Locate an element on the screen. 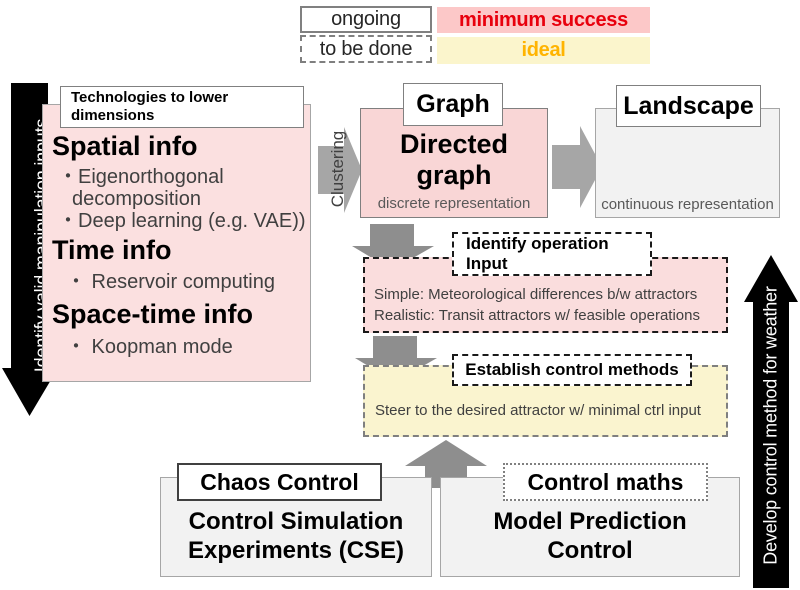  graph-panel-cap: Graph is located at coordinates (453, 104).